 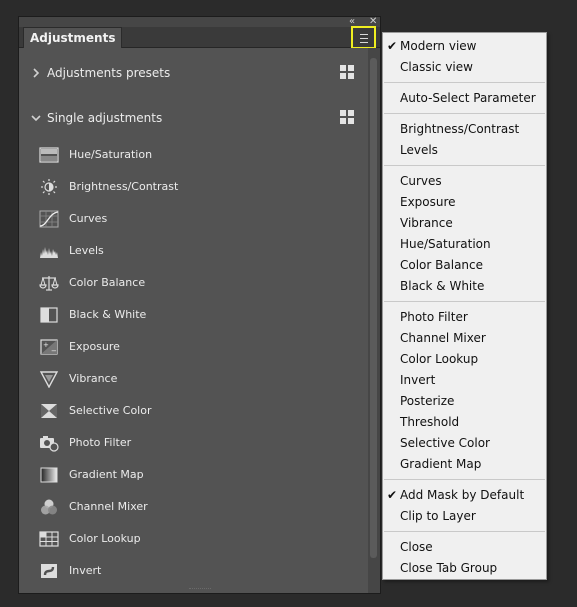 I want to click on tab-adjustments: Adjustments, so click(x=73, y=37).